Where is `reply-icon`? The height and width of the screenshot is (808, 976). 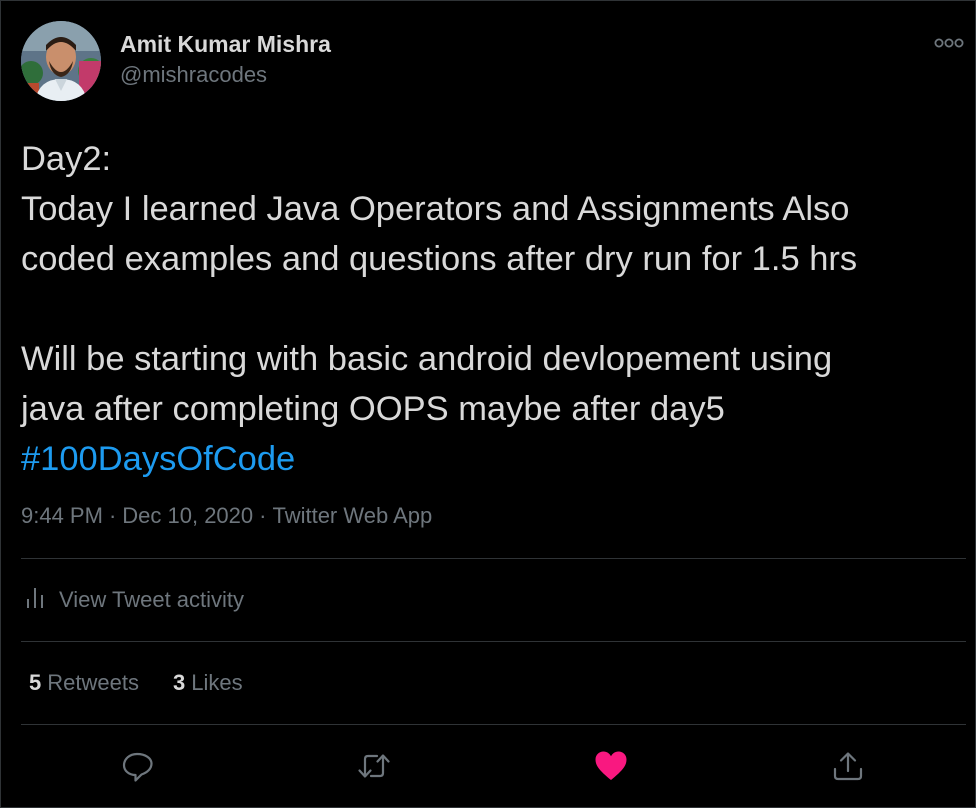
reply-icon is located at coordinates (138, 766).